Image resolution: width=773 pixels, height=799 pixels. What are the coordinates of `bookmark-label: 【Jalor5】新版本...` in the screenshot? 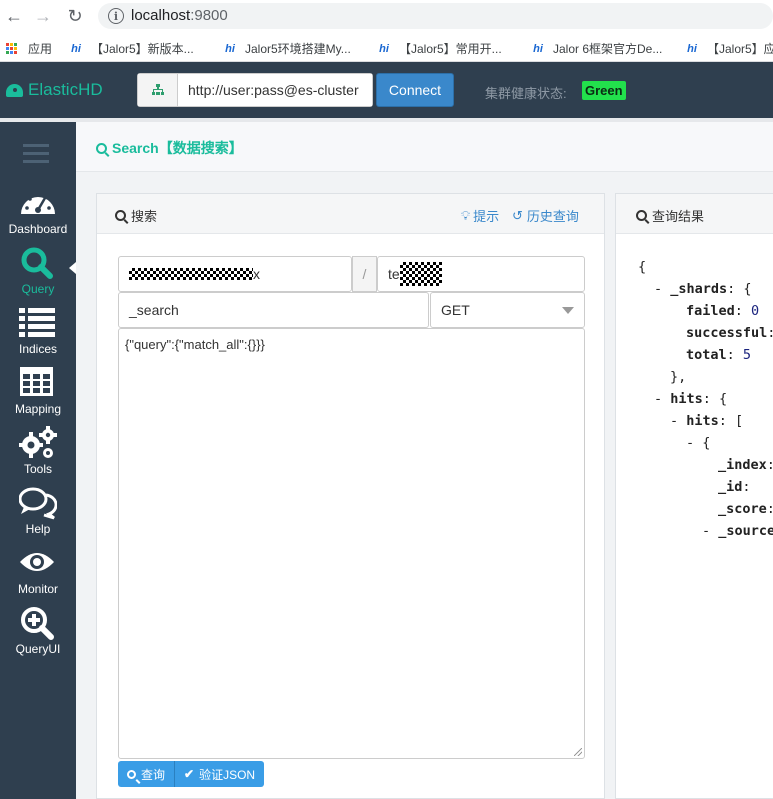 It's located at (142, 49).